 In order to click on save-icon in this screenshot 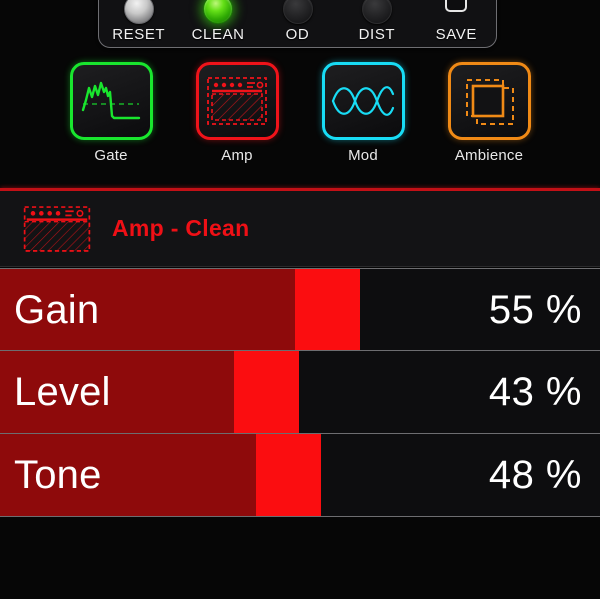, I will do `click(456, 12)`.